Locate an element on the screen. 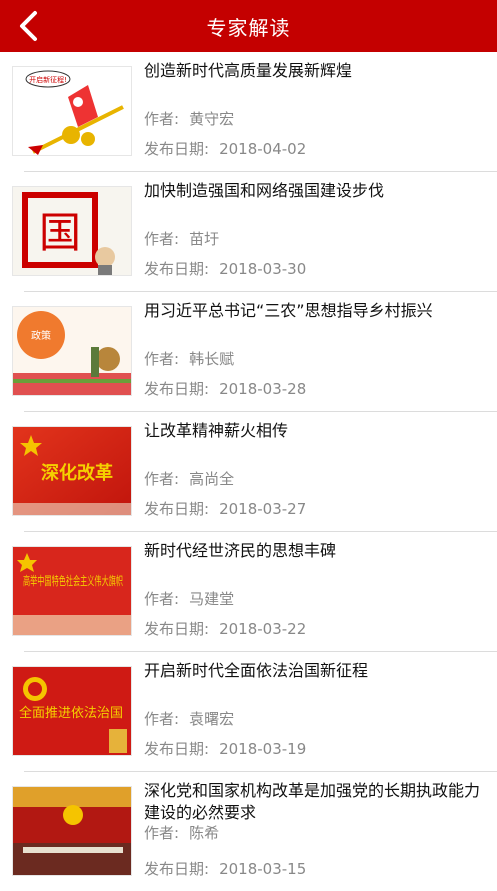 The image size is (497, 891). article-thumbnail: 国 is located at coordinates (72, 231).